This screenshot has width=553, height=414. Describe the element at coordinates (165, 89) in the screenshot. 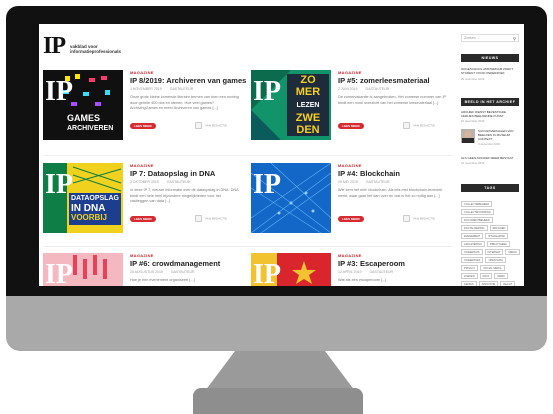

I see `post-meta: 3 NOVEMBER 2019 GASTAUTEUR` at that location.